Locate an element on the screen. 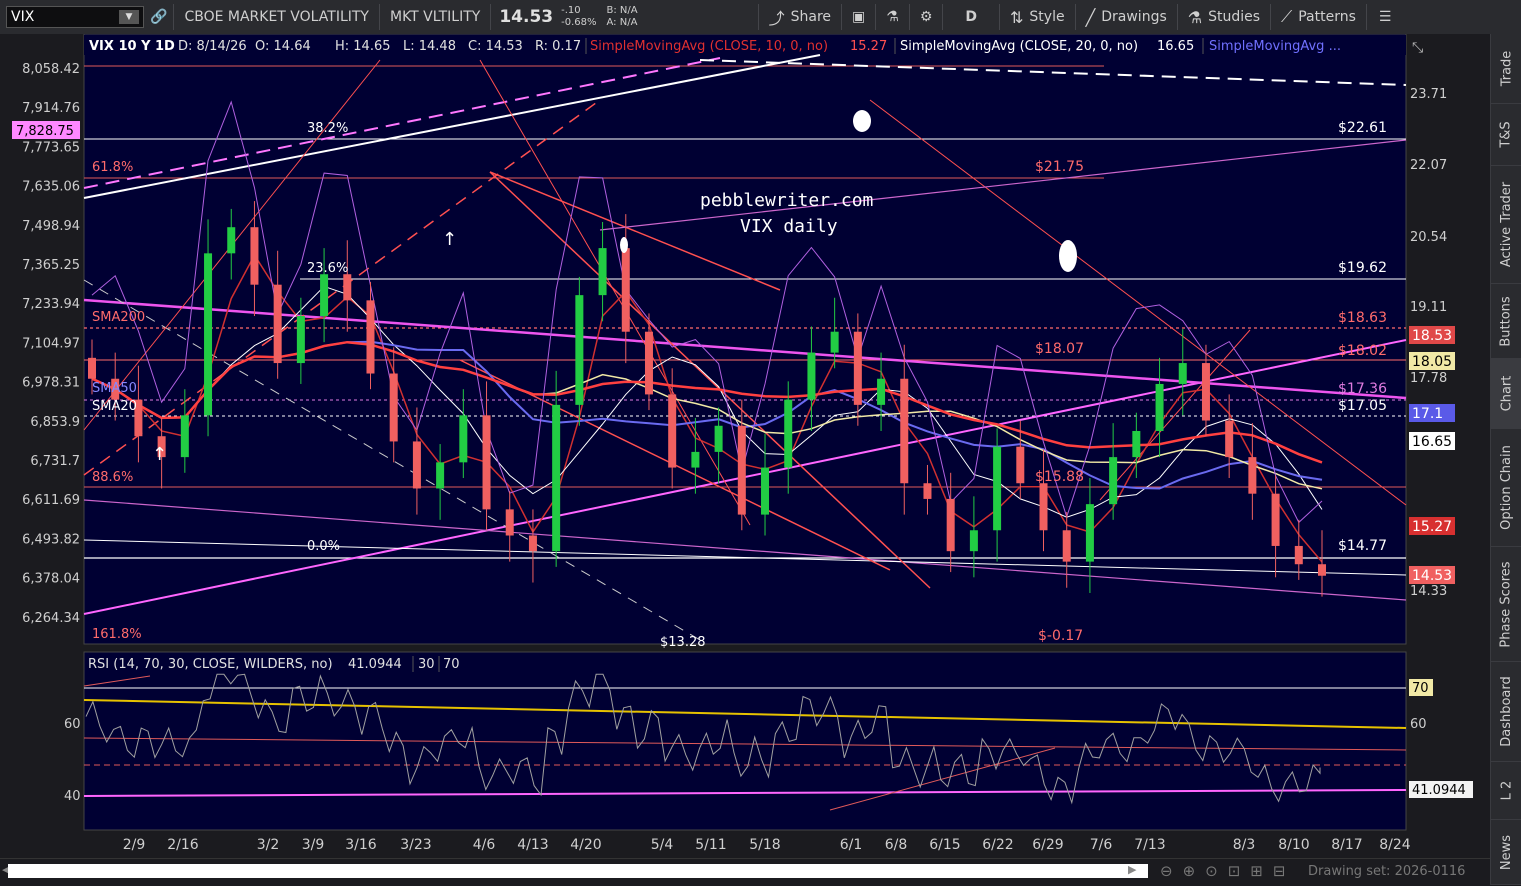 This screenshot has width=1521, height=886. tab-chart: Chart is located at coordinates (1506, 394).